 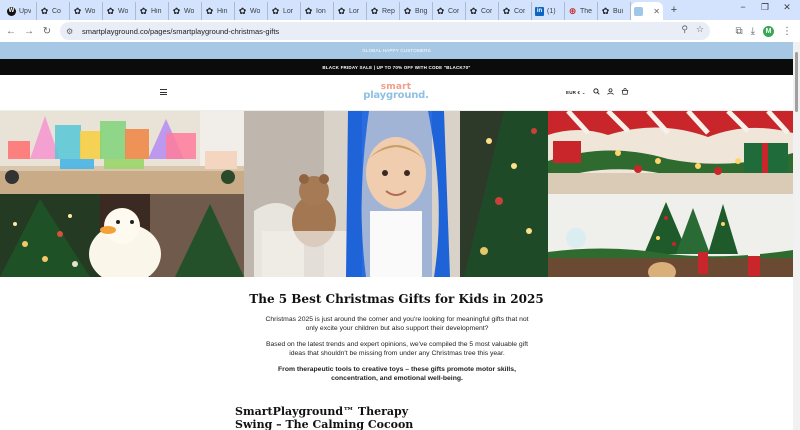 What do you see at coordinates (618, 11) in the screenshot?
I see `tab-title: Bui` at bounding box center [618, 11].